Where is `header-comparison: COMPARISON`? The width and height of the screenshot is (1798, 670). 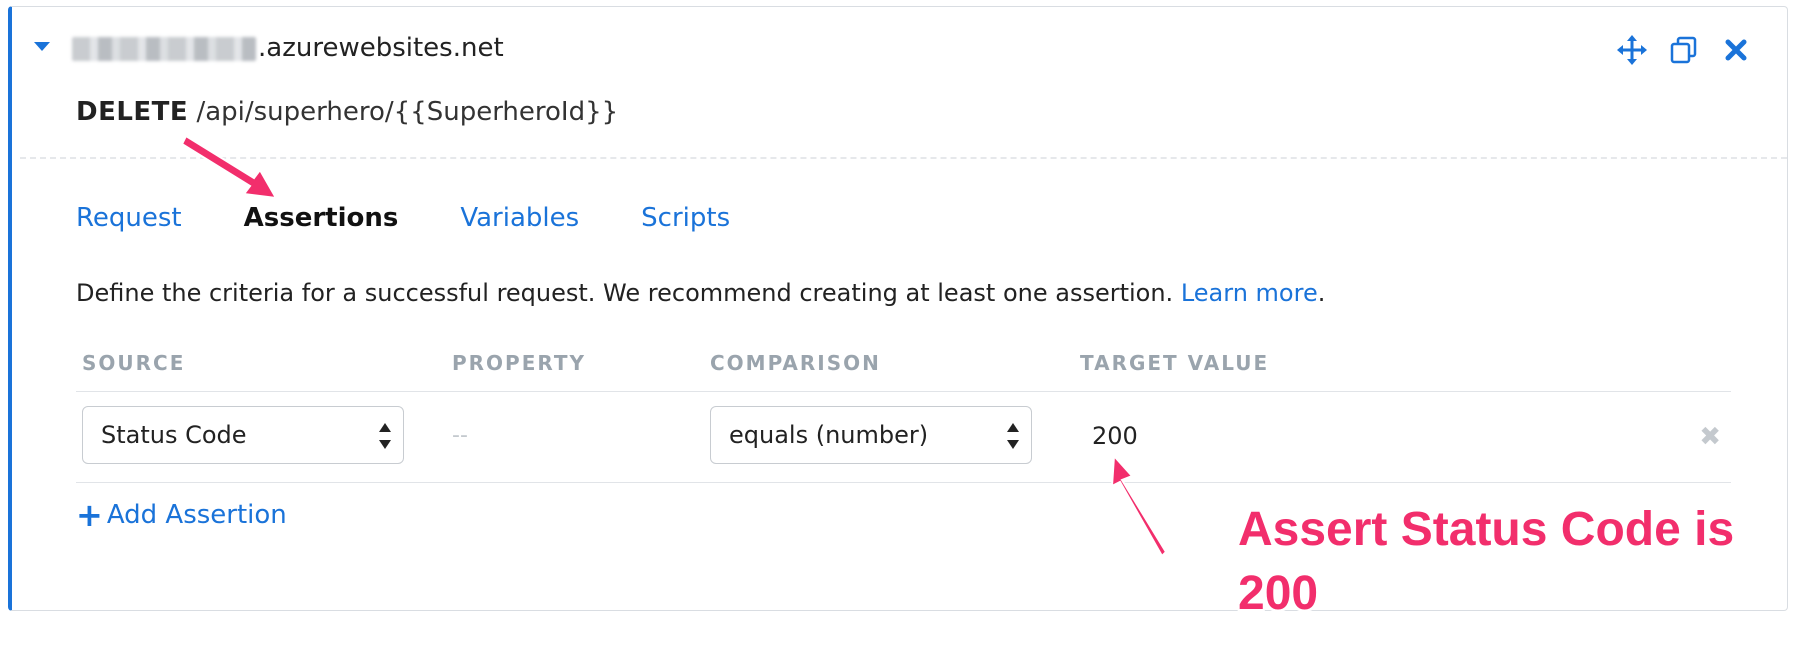 header-comparison: COMPARISON is located at coordinates (795, 363).